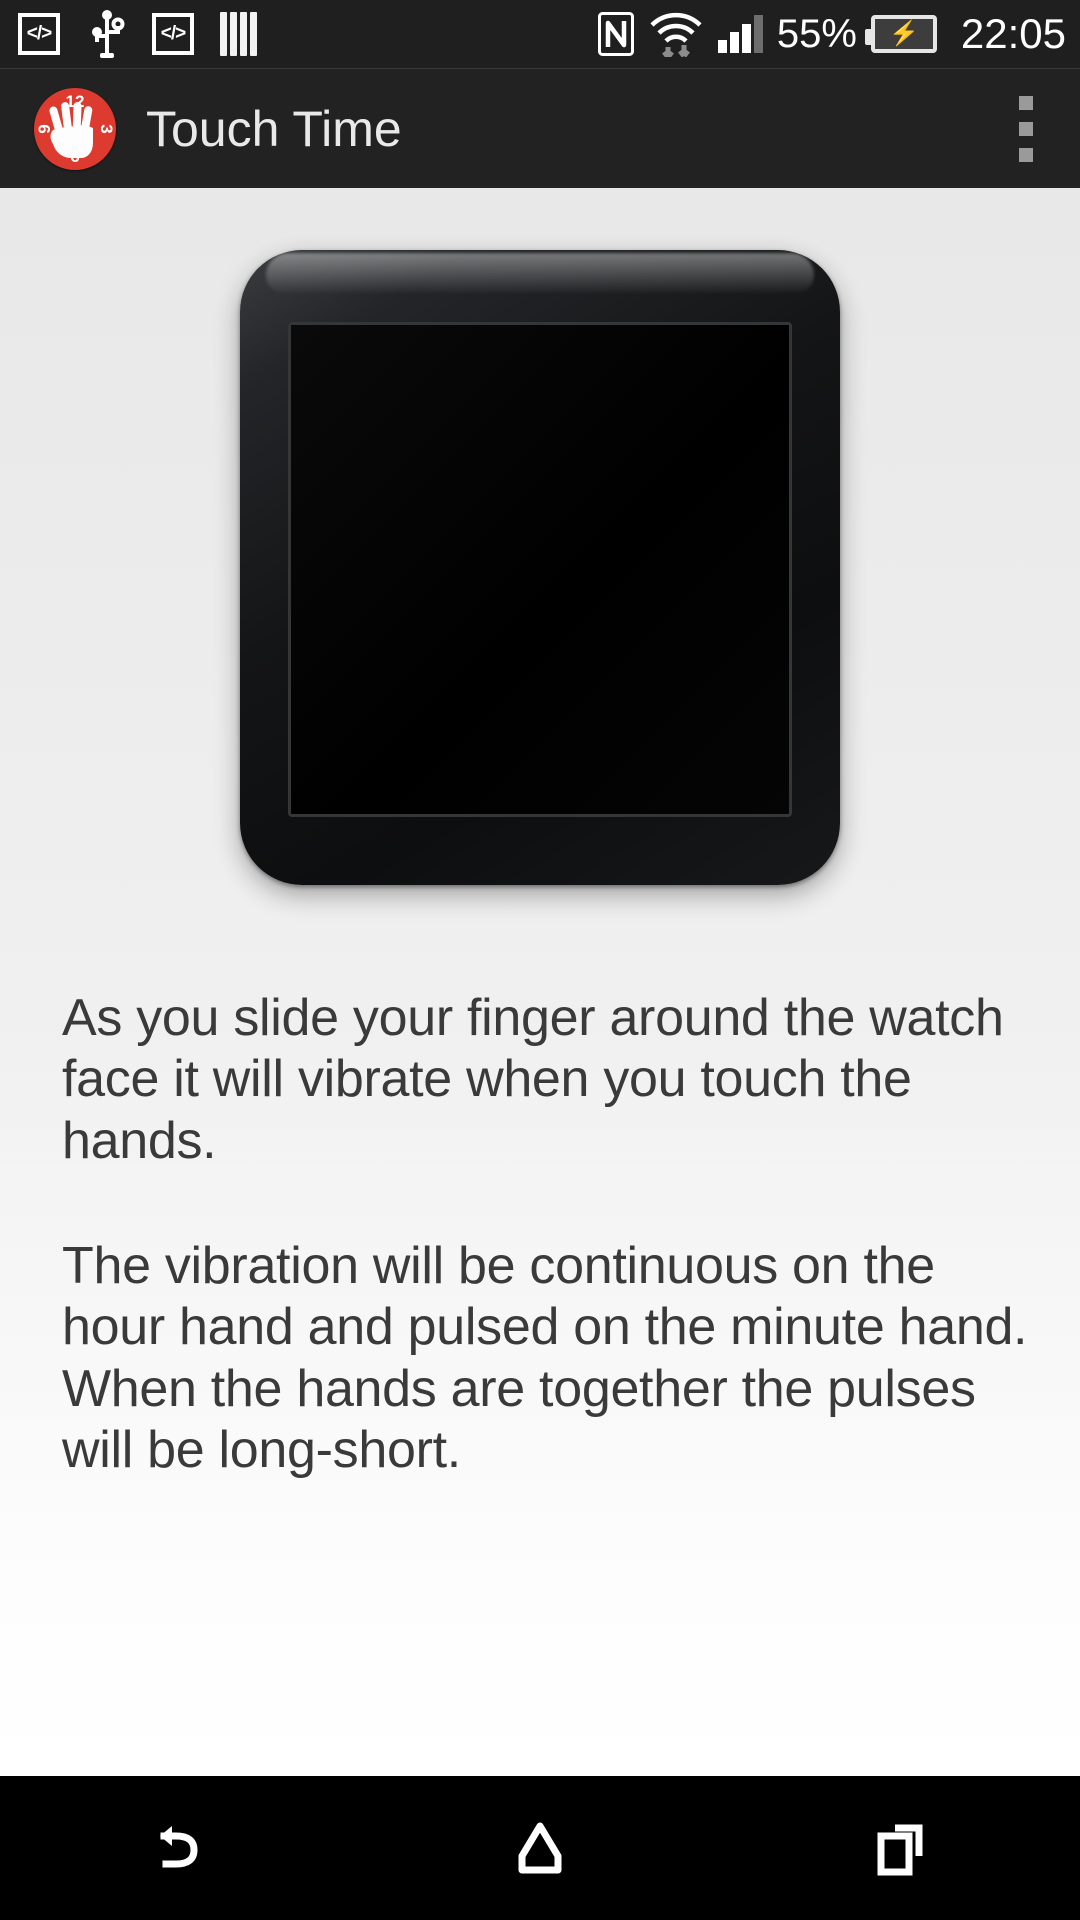 The width and height of the screenshot is (1080, 1920). I want to click on cellular-signal-icon, so click(740, 34).